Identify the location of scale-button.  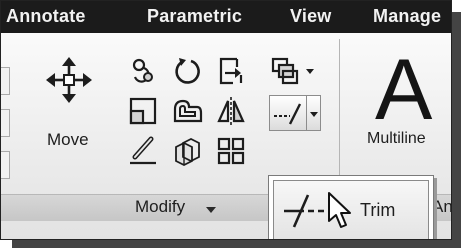
(143, 111).